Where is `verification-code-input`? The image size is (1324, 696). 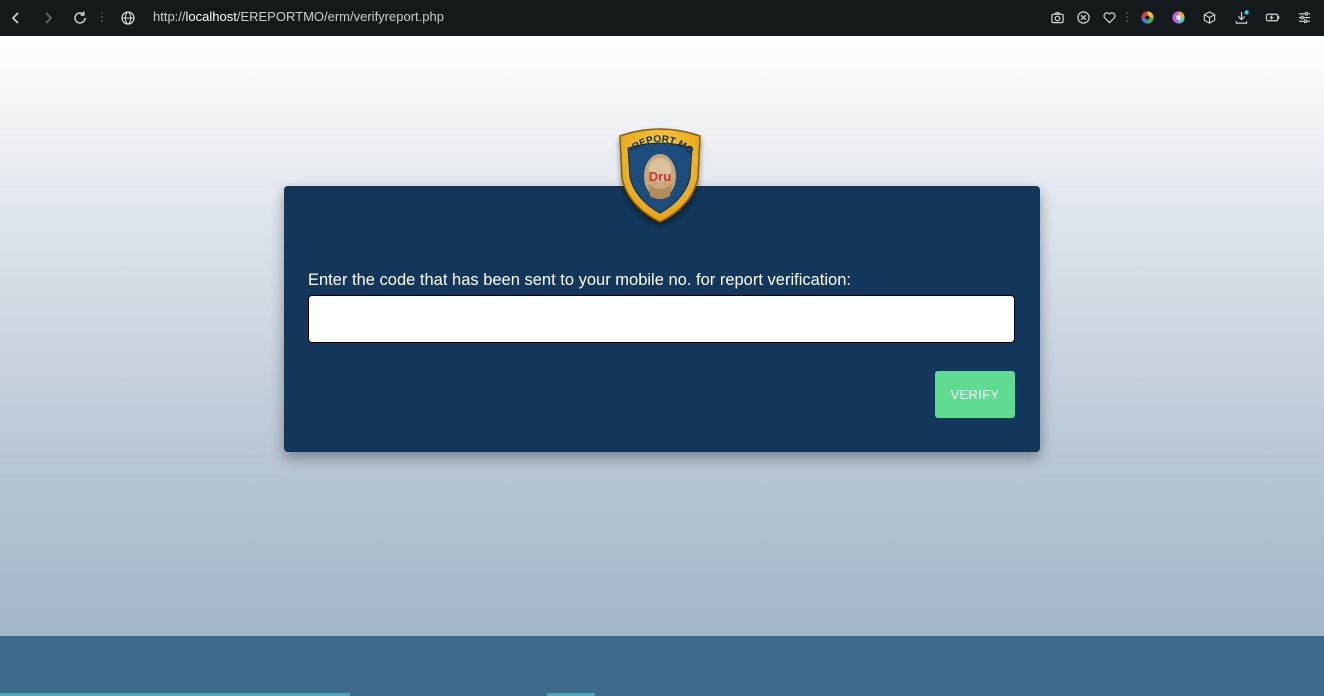 verification-code-input is located at coordinates (661, 319).